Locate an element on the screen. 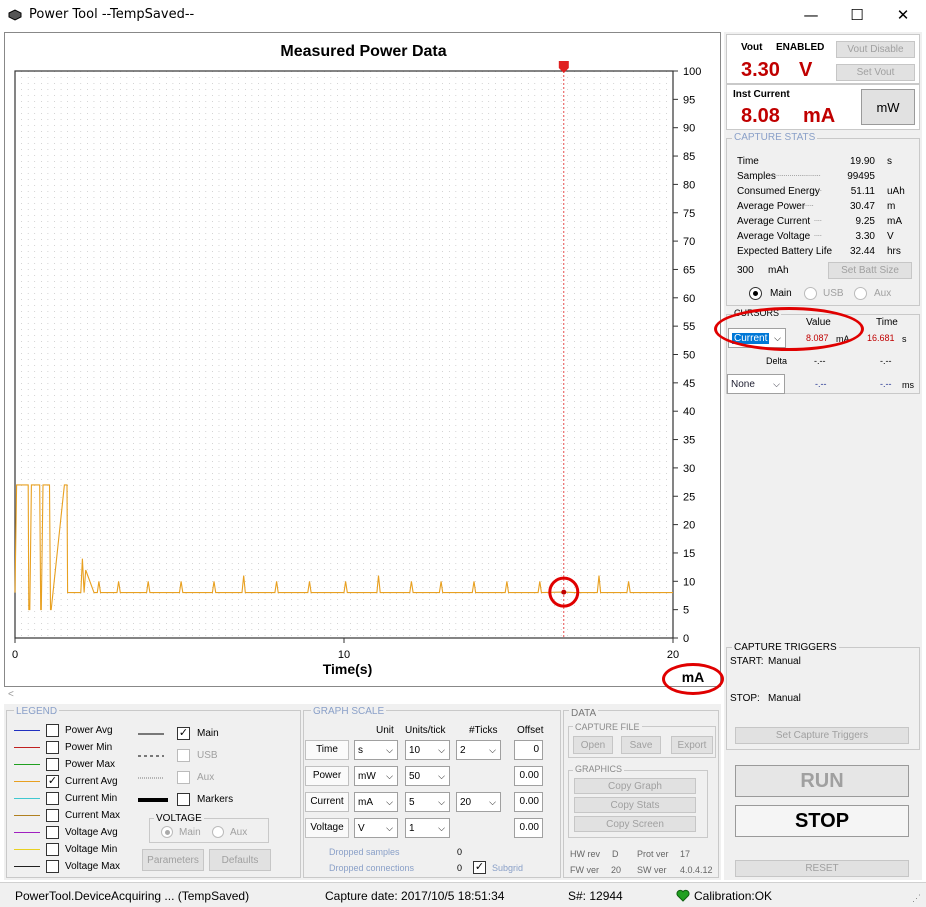  voltage-main-radio is located at coordinates (167, 832).